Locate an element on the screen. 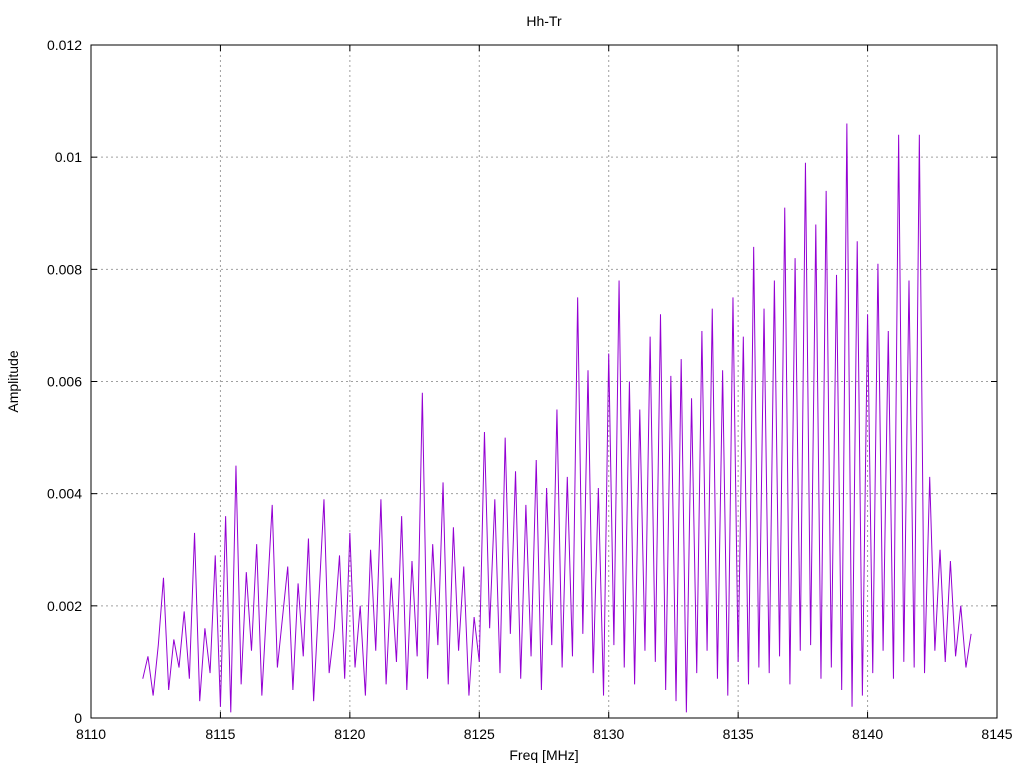  y-tick-label: 0.01 is located at coordinates (68, 157).